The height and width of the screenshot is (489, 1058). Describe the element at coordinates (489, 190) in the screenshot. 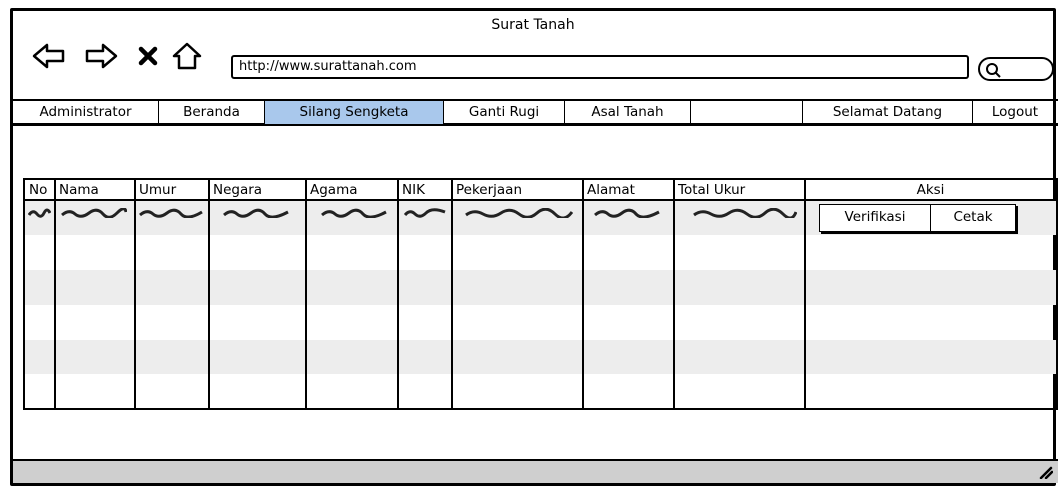

I see `column-header-pekerjaan: Pekerjaan` at that location.